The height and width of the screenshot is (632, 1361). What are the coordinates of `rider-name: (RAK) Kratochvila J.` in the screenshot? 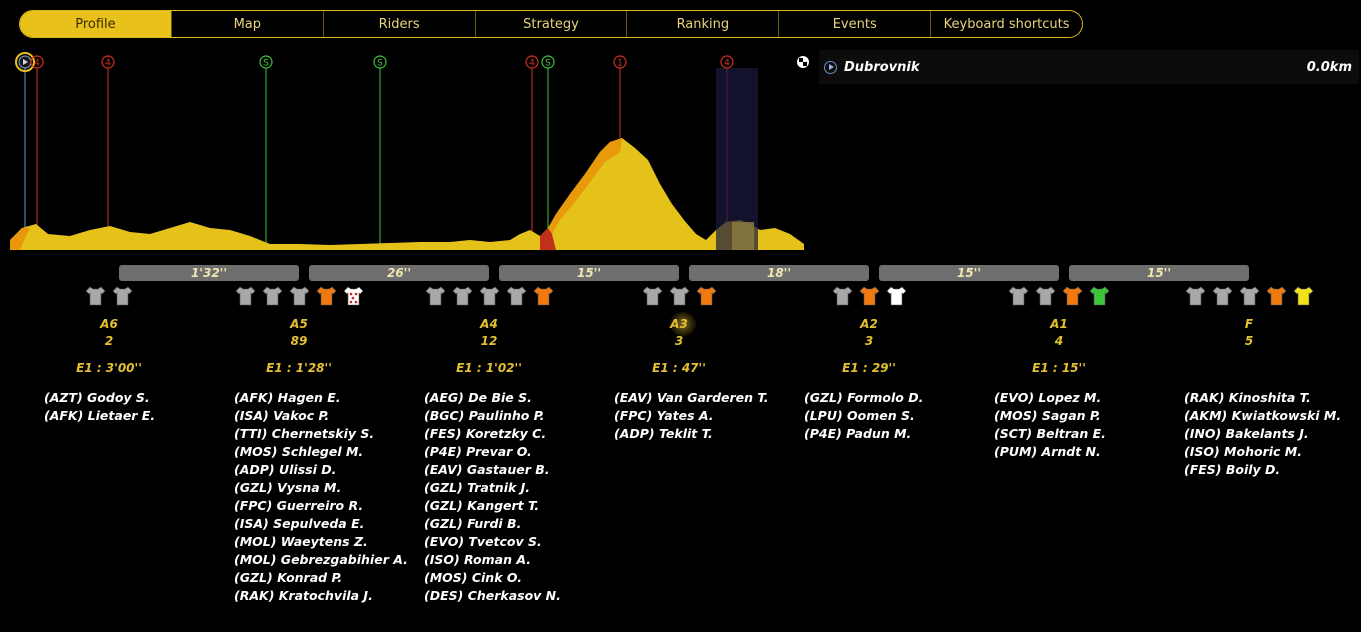 It's located at (329, 596).